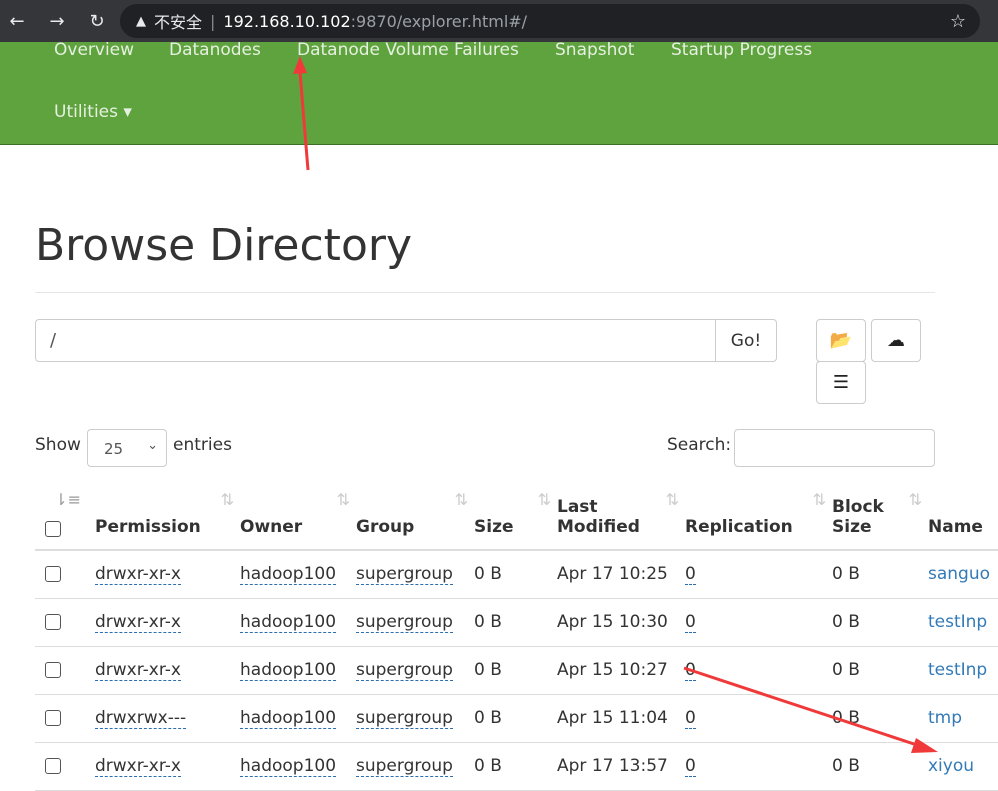 The width and height of the screenshot is (998, 791). What do you see at coordinates (485, 292) in the screenshot?
I see `divider` at bounding box center [485, 292].